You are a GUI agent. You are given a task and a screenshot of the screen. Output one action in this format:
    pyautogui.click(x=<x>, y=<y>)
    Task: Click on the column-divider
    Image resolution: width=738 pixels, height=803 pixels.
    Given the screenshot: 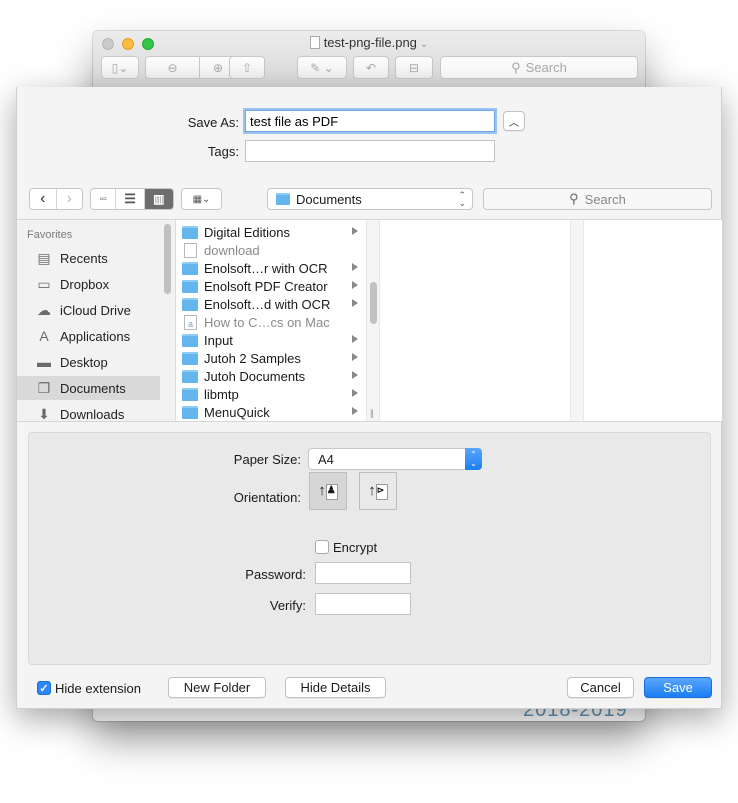 What is the action you would take?
    pyautogui.click(x=577, y=320)
    